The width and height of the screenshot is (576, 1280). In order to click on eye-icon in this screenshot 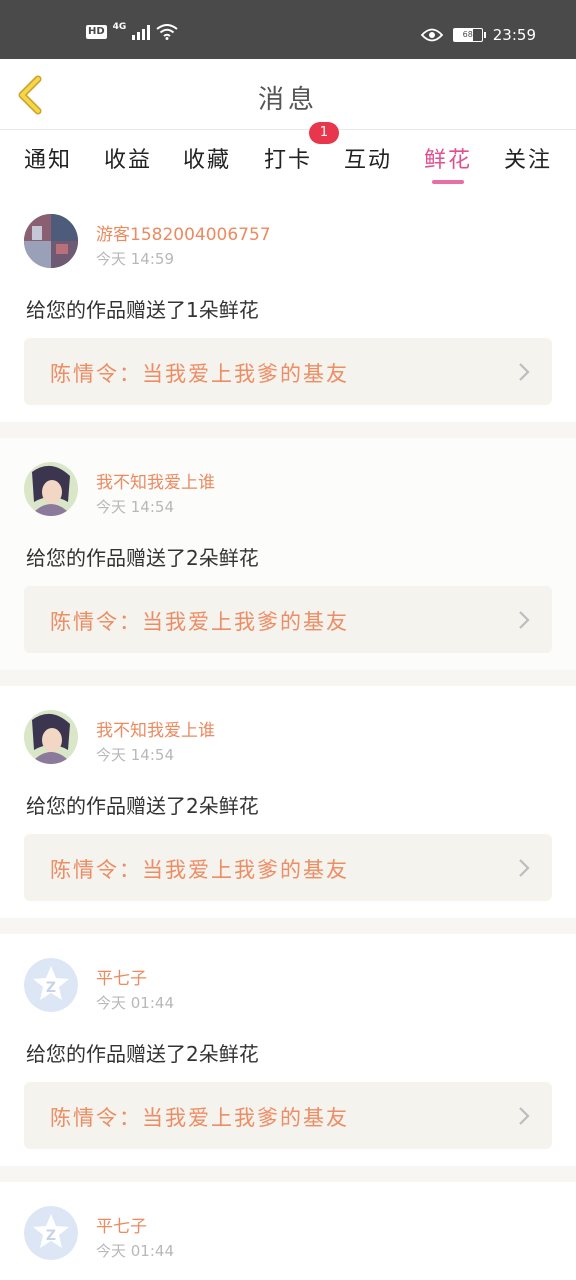, I will do `click(431, 35)`.